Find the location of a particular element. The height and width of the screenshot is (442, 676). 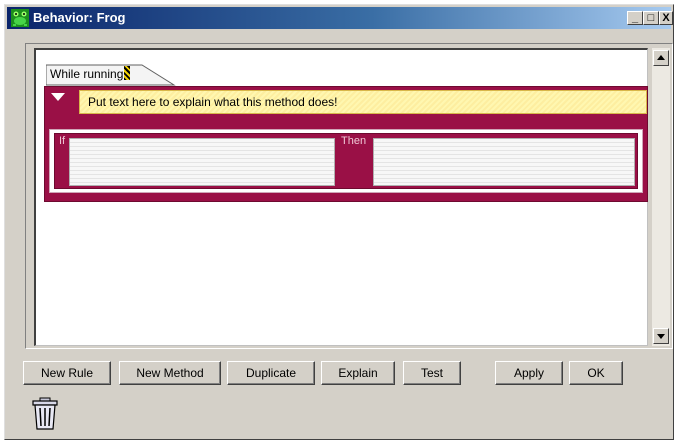

vertical-scrollbar is located at coordinates (661, 197).